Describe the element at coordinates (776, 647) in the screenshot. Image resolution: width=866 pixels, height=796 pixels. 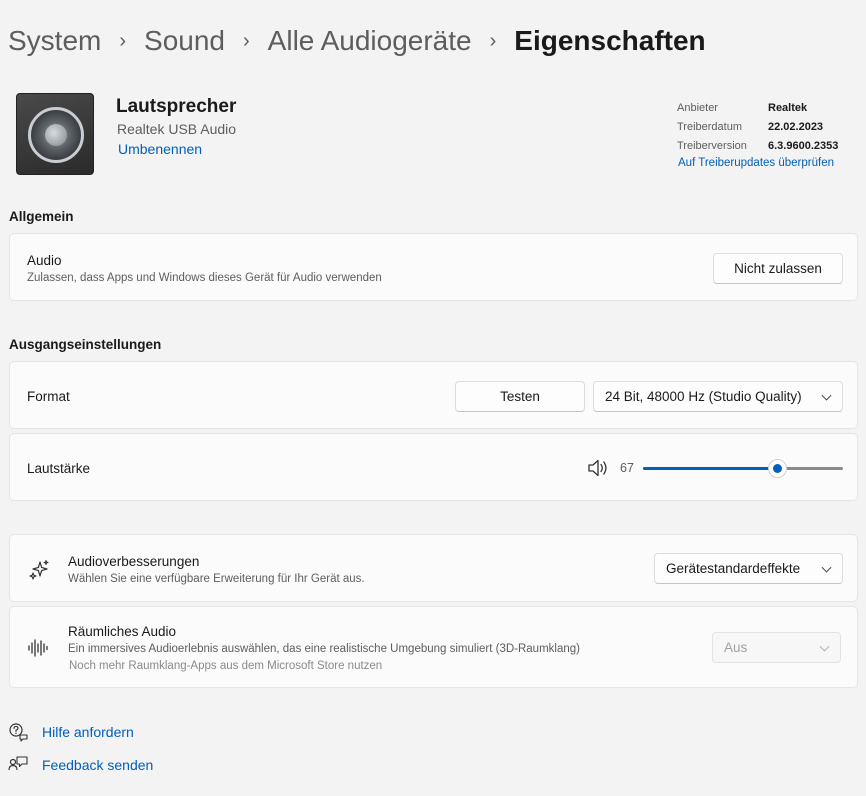
I see `spatial-audio-select: Aus` at that location.